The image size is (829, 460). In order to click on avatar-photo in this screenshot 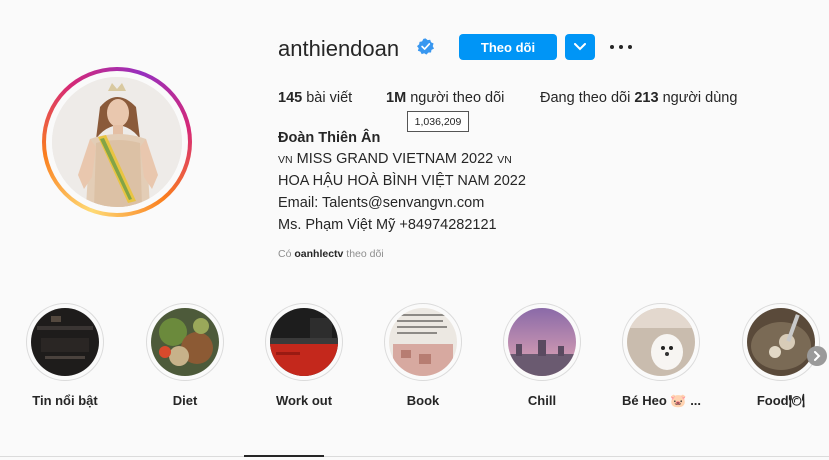, I will do `click(117, 142)`.